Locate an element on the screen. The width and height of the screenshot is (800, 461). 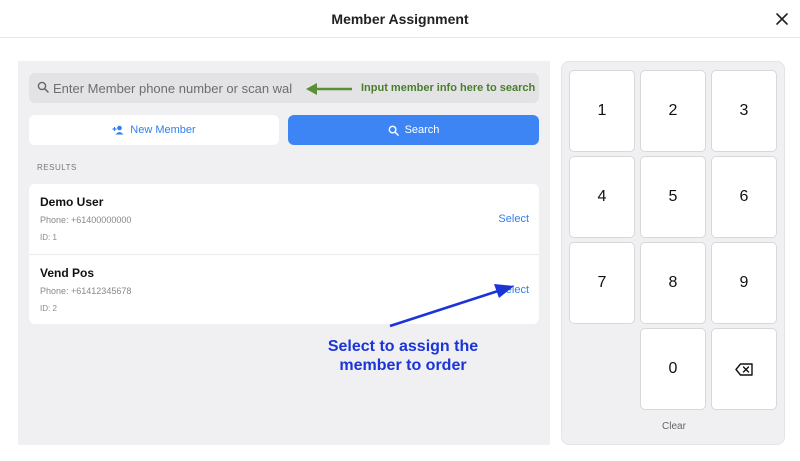
search-box: Input member info here to search is located at coordinates (284, 88).